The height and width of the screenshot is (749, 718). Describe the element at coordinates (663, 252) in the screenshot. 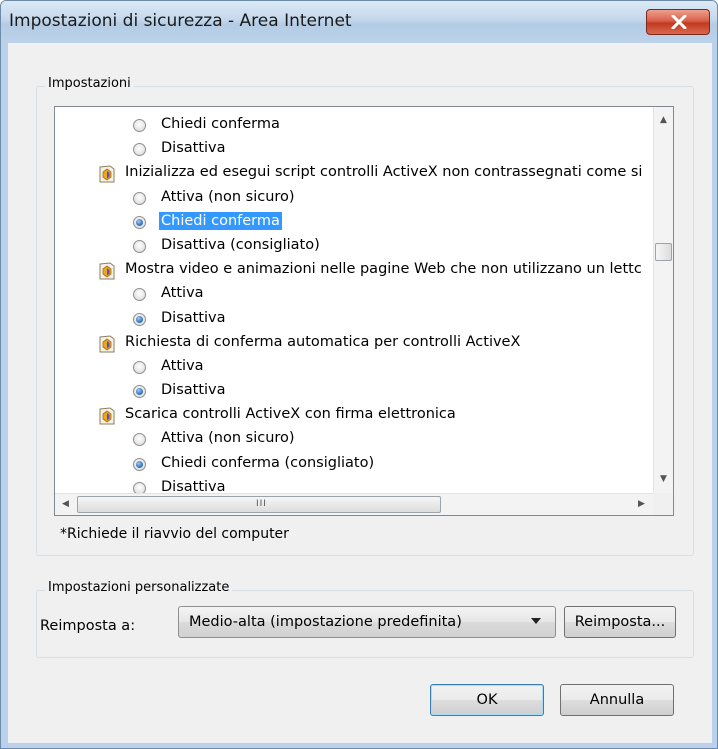

I see `vertical-scroll-thumb` at that location.